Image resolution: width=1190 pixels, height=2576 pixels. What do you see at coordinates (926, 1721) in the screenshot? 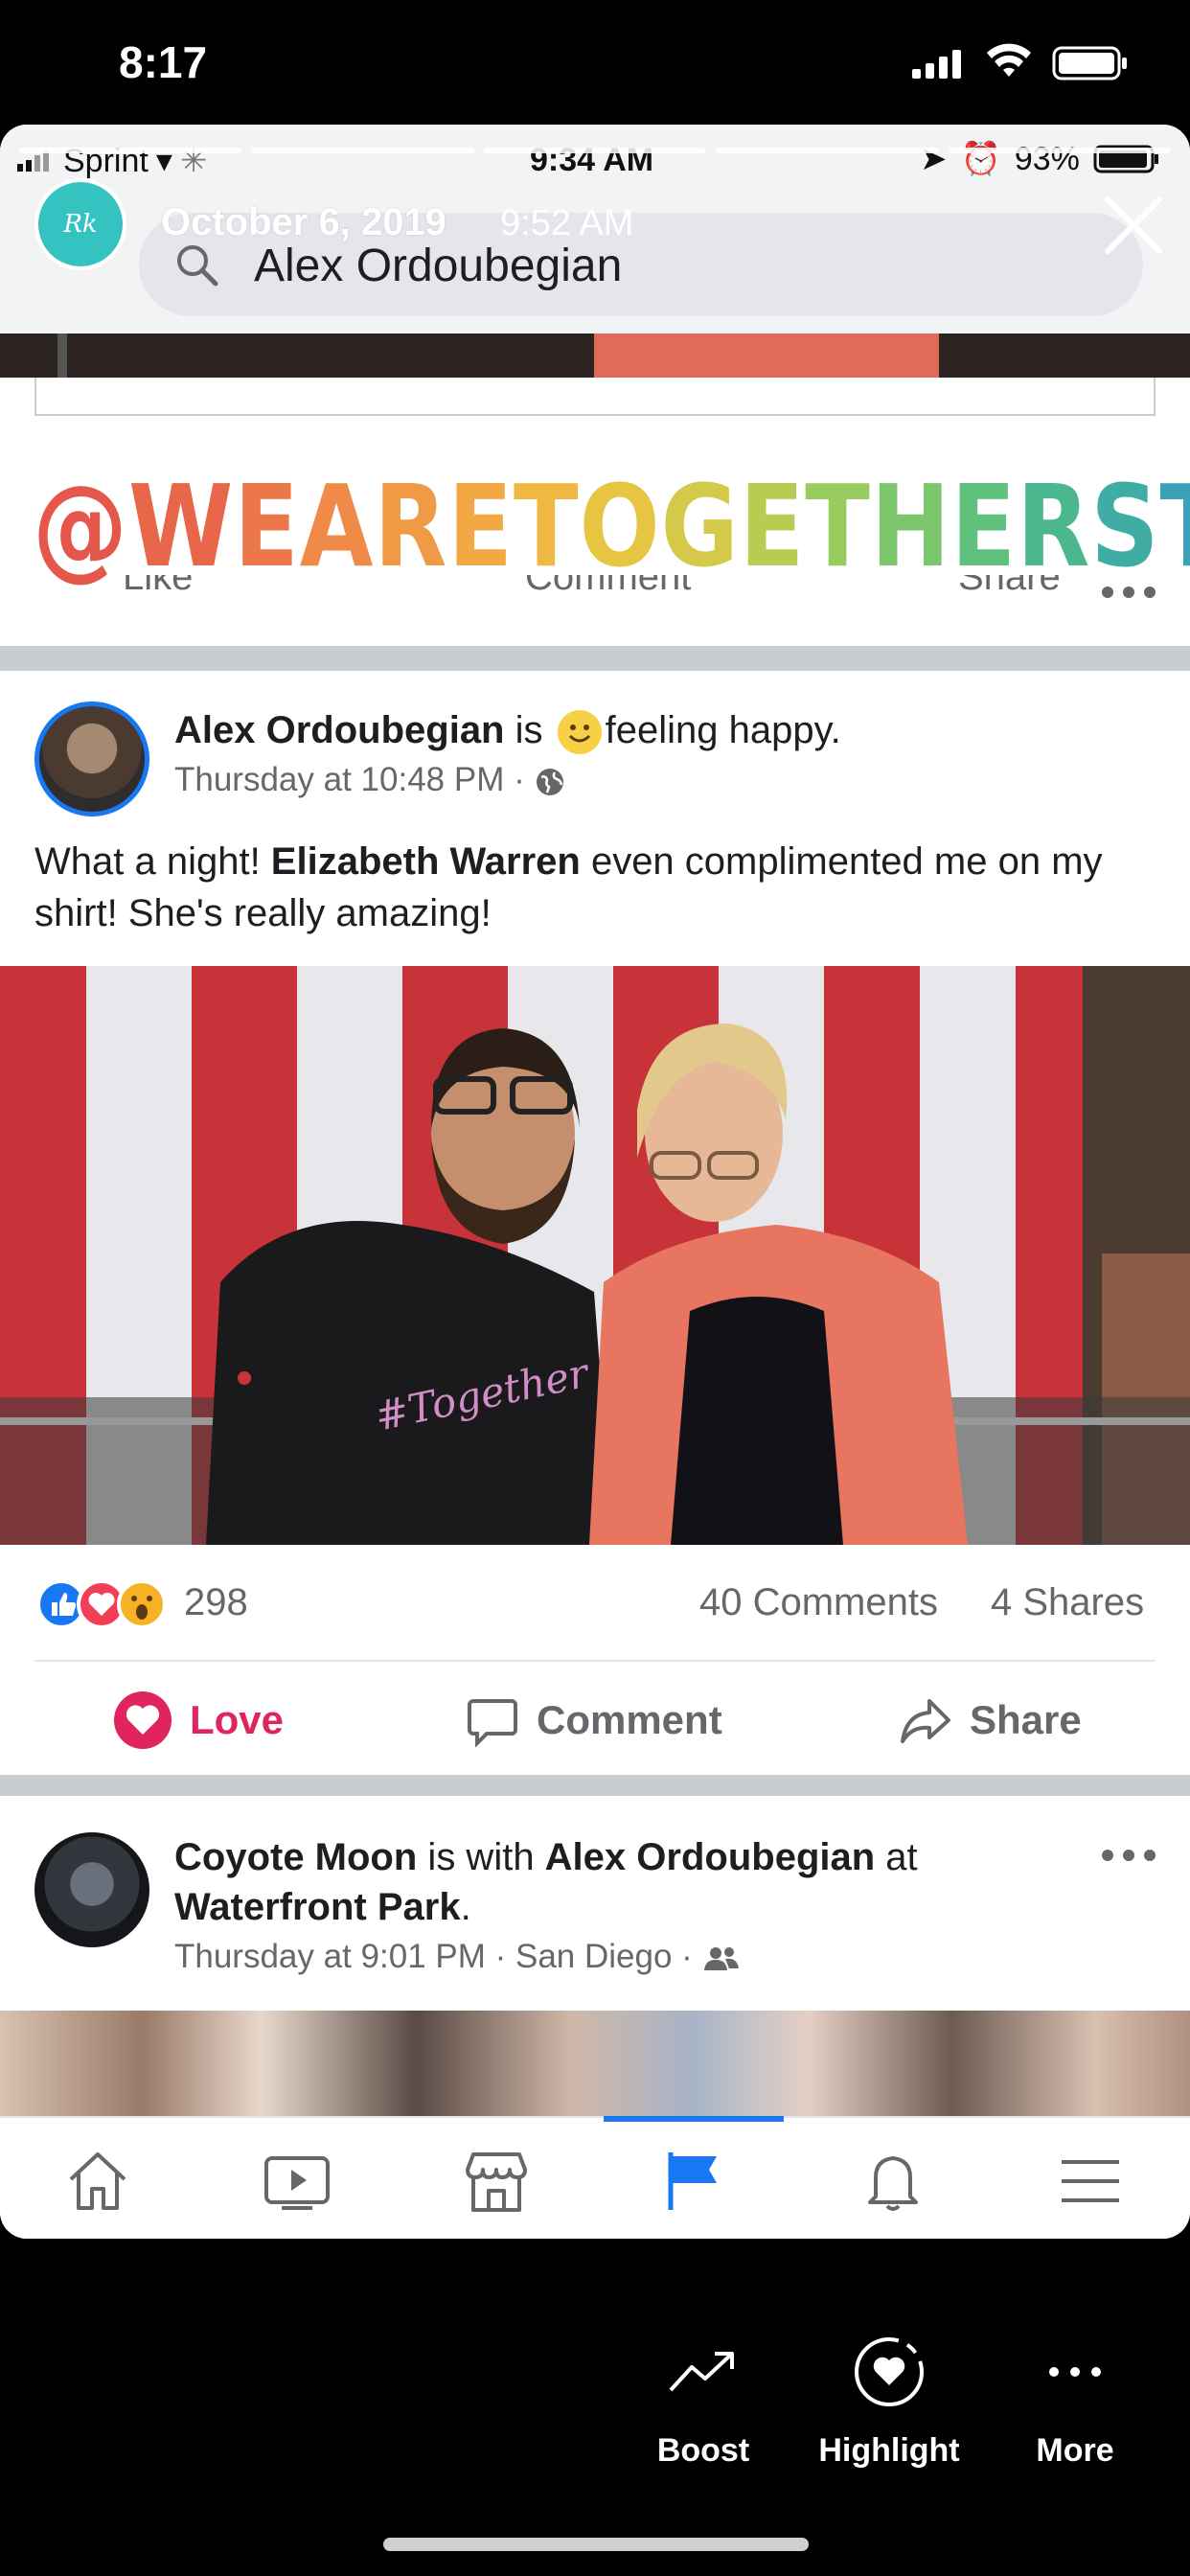
I see `share-icon` at bounding box center [926, 1721].